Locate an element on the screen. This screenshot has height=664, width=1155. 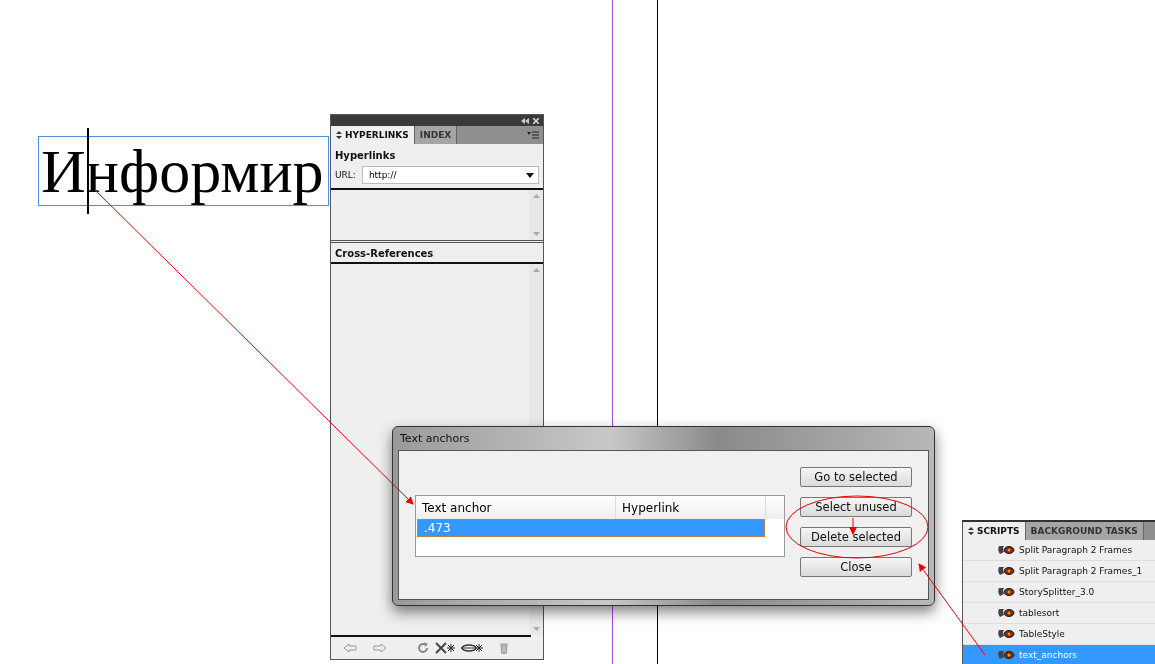
dialog-button: Close is located at coordinates (856, 567).